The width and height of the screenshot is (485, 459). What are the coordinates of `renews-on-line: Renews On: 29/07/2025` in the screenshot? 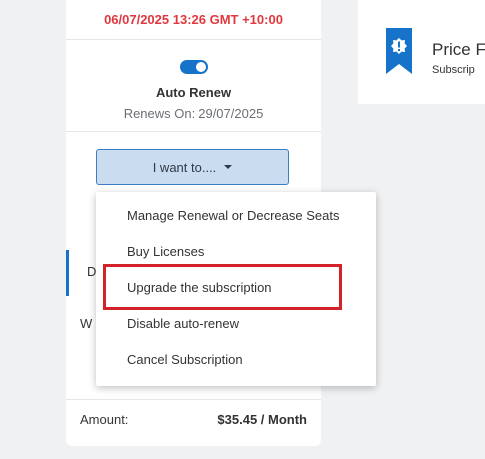 It's located at (193, 113).